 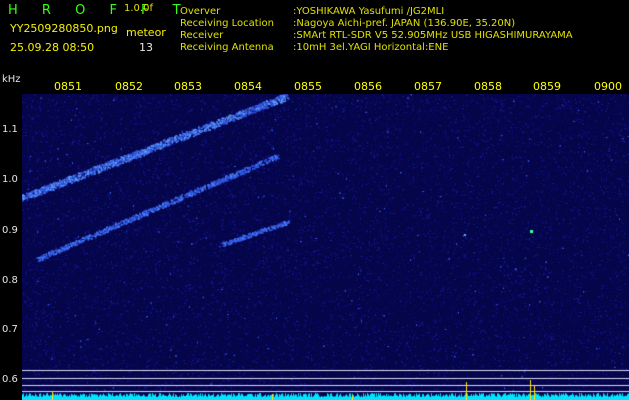 What do you see at coordinates (64, 28) in the screenshot?
I see `filename-label: YY2509280850.png` at bounding box center [64, 28].